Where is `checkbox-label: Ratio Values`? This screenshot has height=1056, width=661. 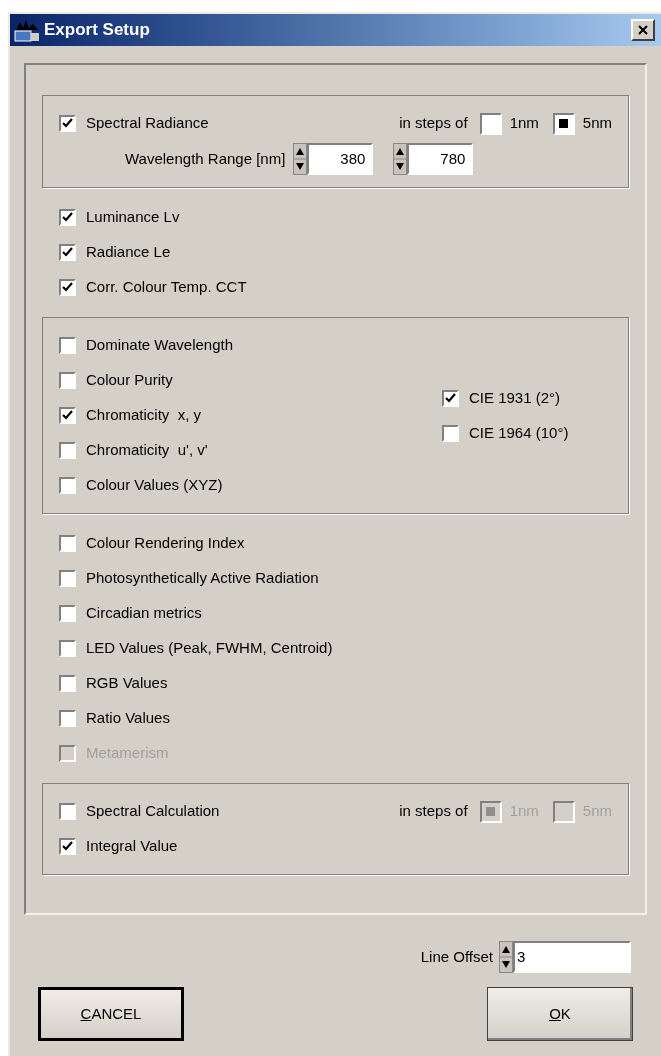
checkbox-label: Ratio Values is located at coordinates (128, 718).